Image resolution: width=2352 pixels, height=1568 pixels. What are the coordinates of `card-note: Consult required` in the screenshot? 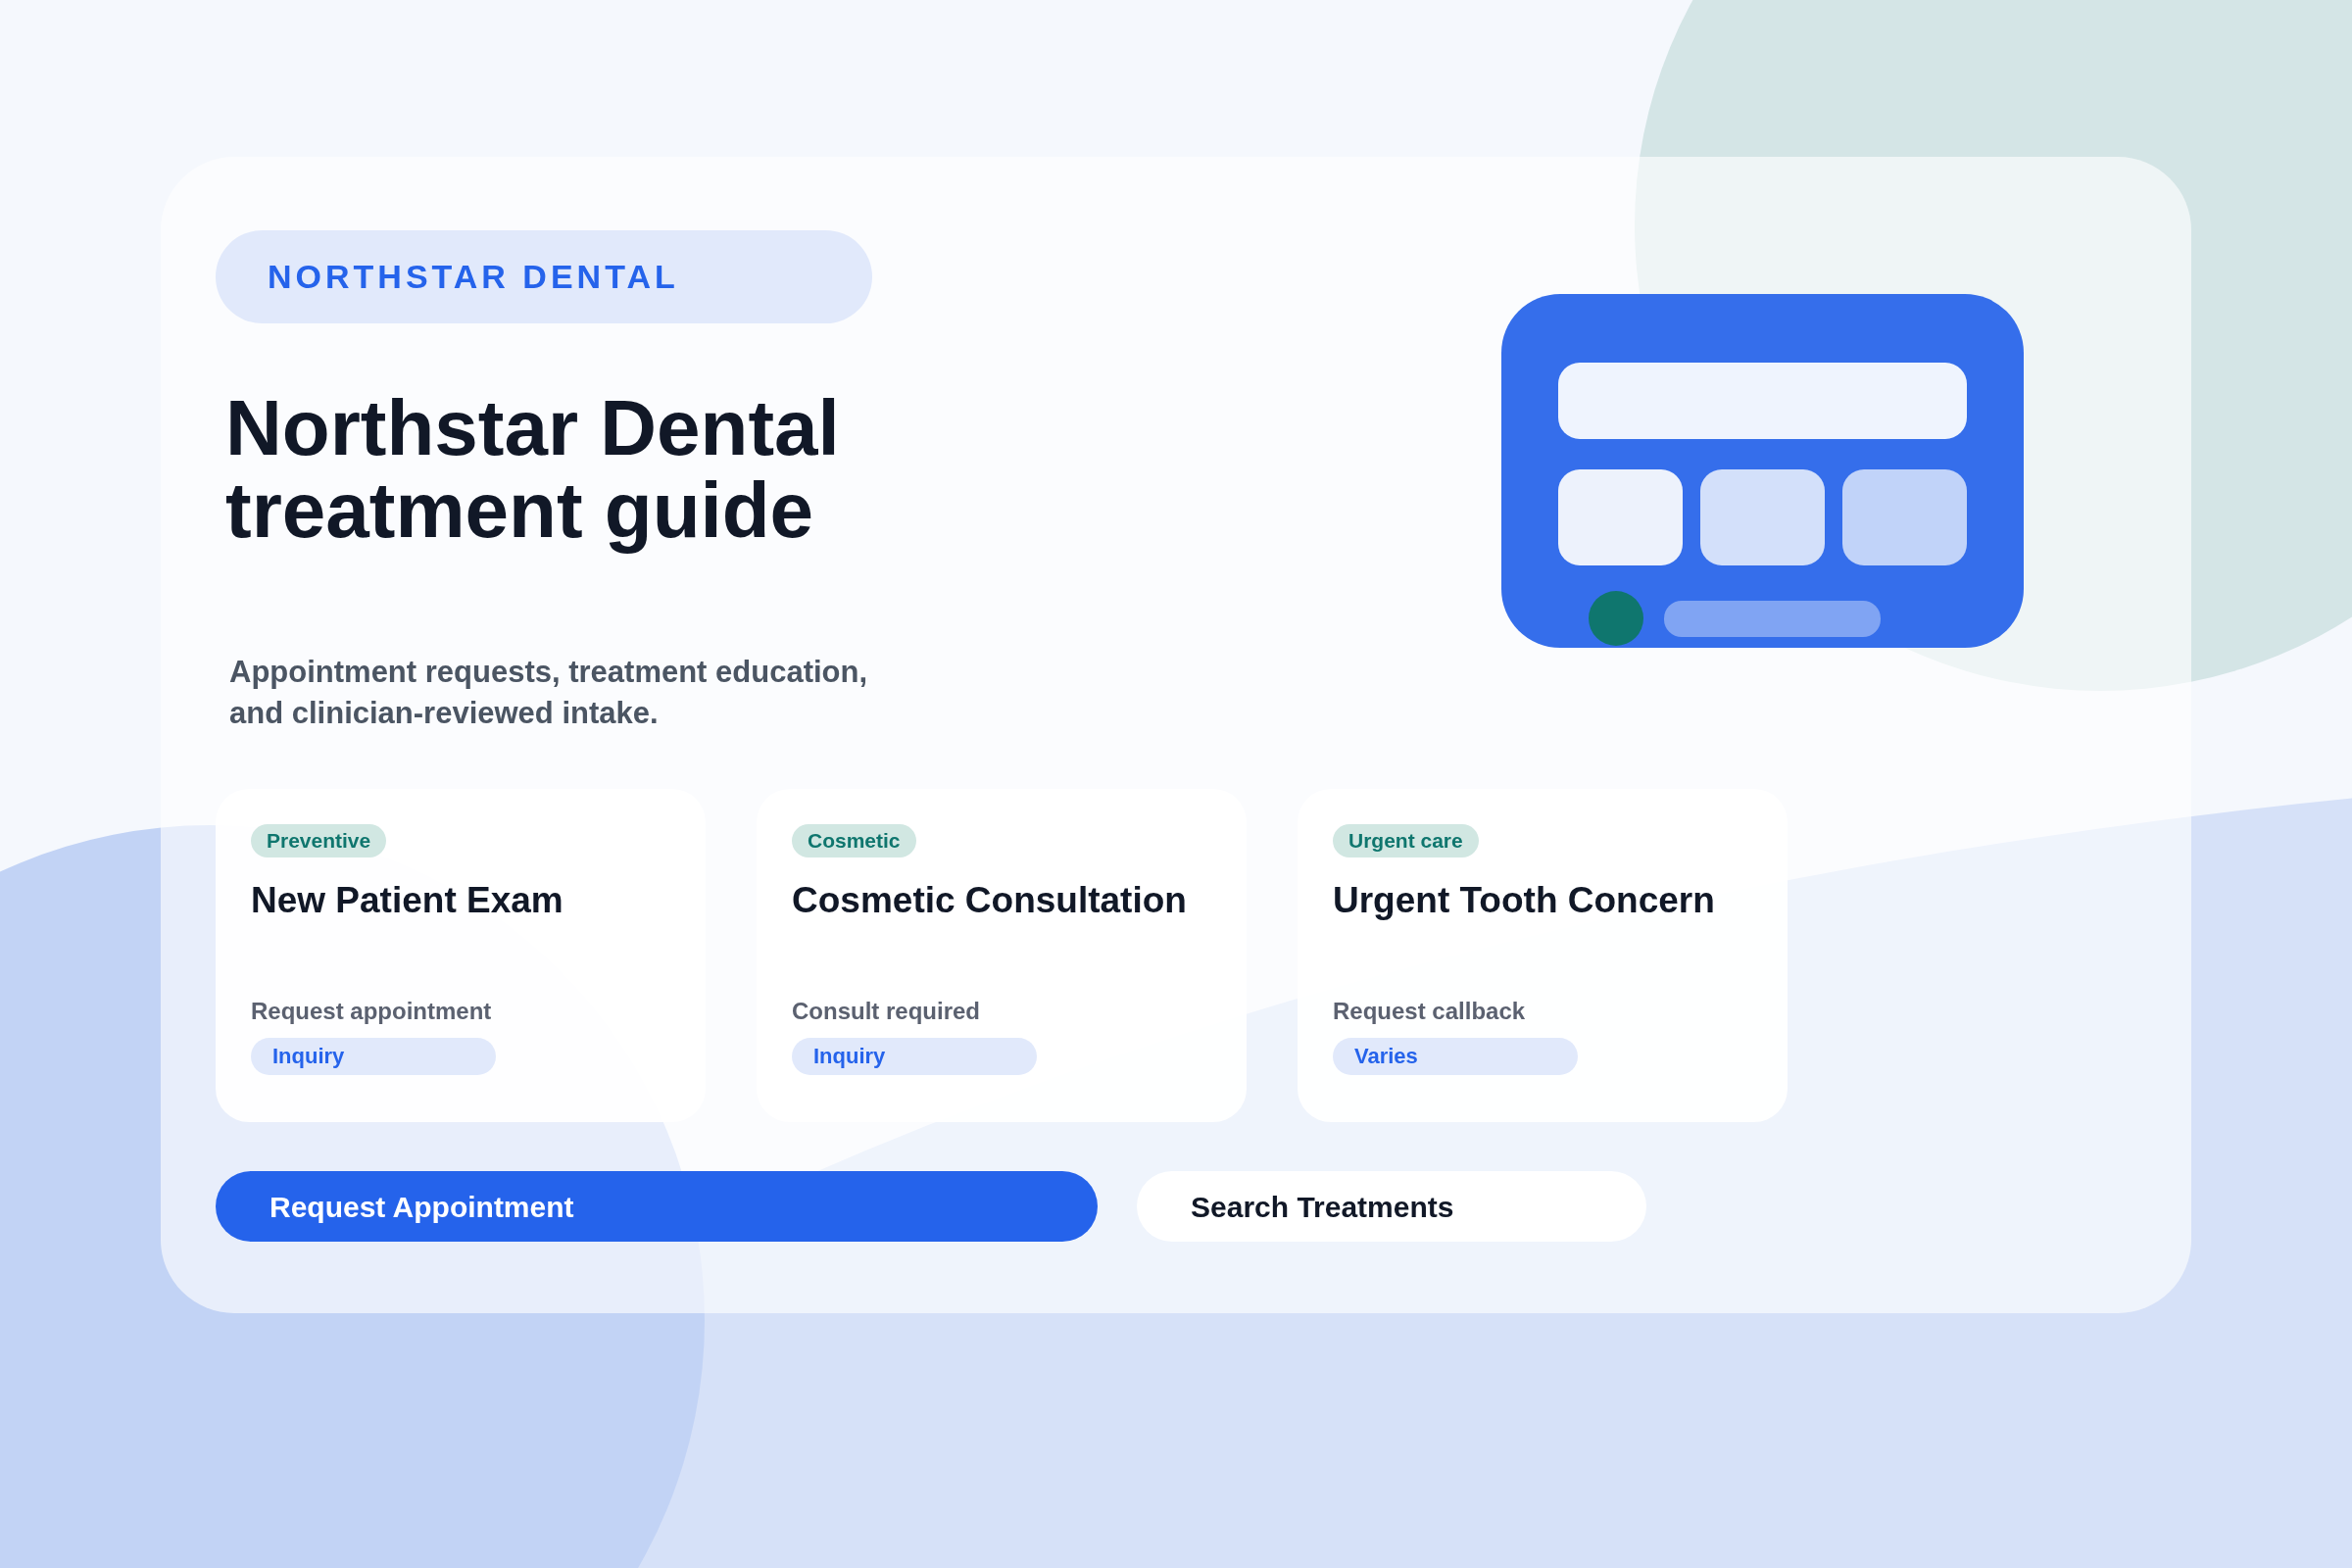 It's located at (886, 1011).